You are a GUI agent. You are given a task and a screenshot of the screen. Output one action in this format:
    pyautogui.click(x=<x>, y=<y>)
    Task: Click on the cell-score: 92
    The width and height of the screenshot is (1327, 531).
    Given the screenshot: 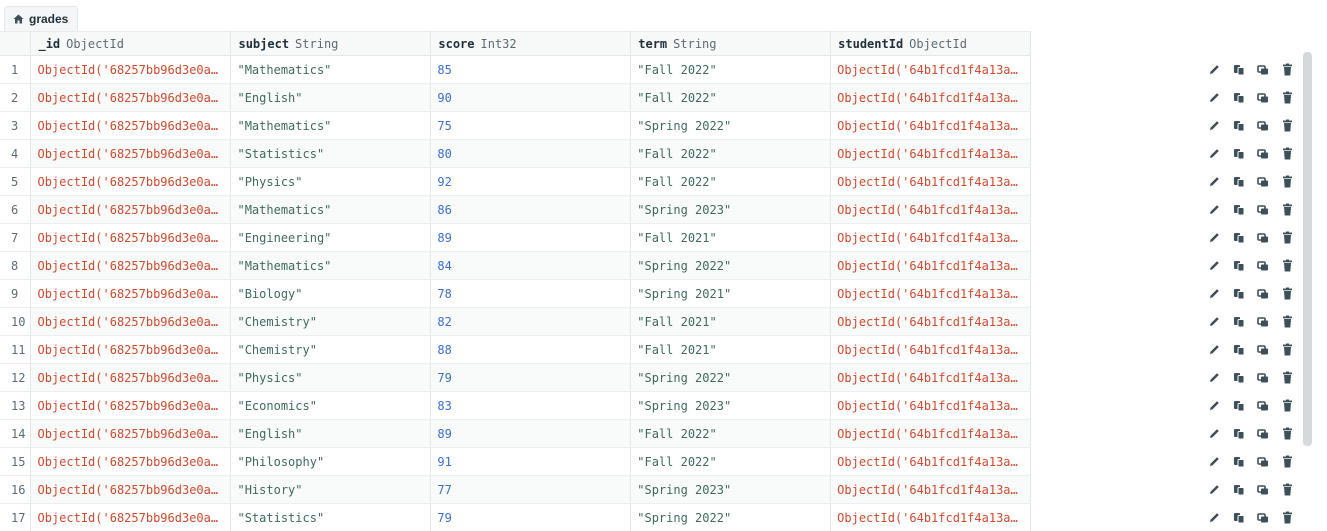 What is the action you would take?
    pyautogui.click(x=531, y=181)
    